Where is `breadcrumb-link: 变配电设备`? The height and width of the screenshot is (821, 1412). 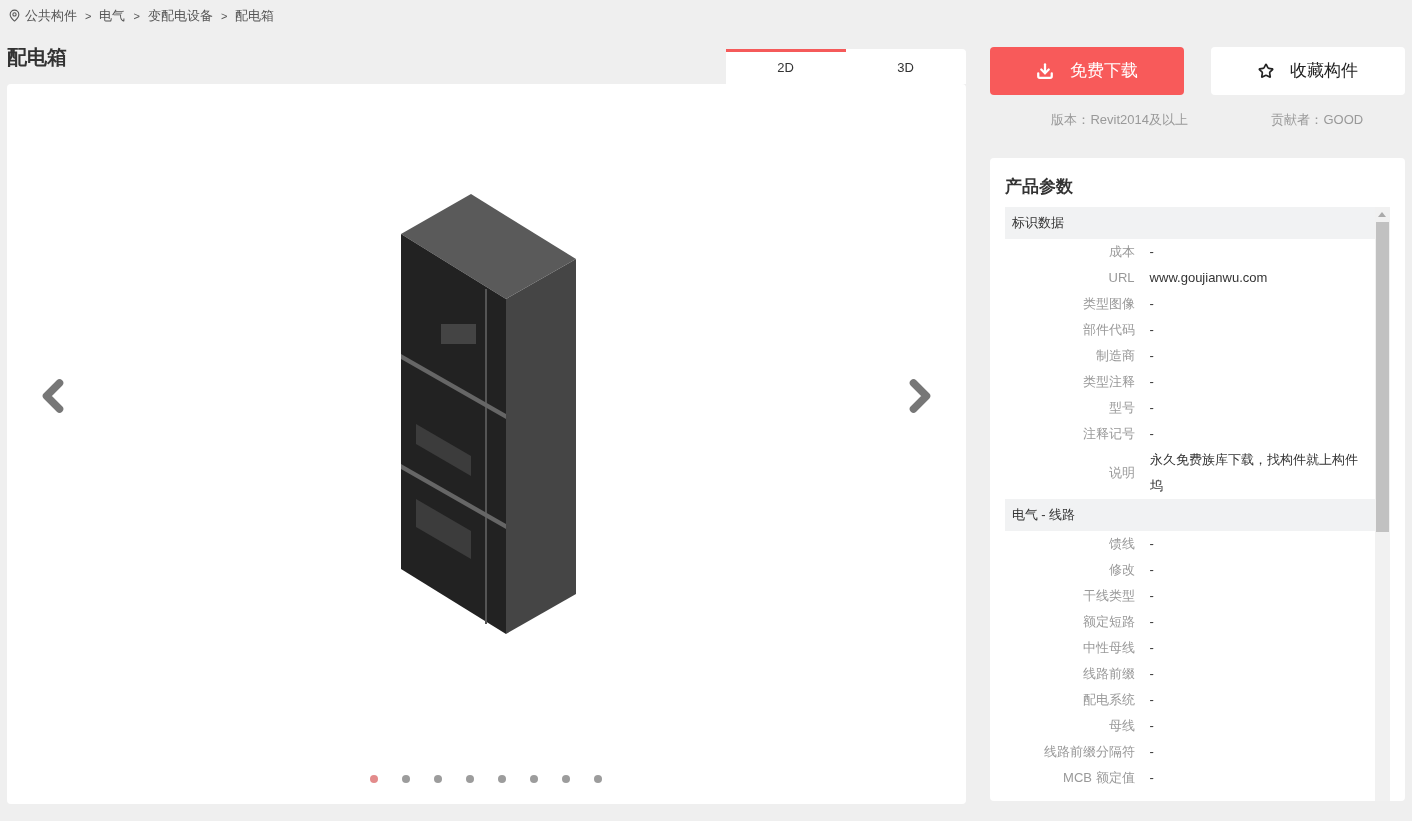
breadcrumb-link: 变配电设备 is located at coordinates (180, 16).